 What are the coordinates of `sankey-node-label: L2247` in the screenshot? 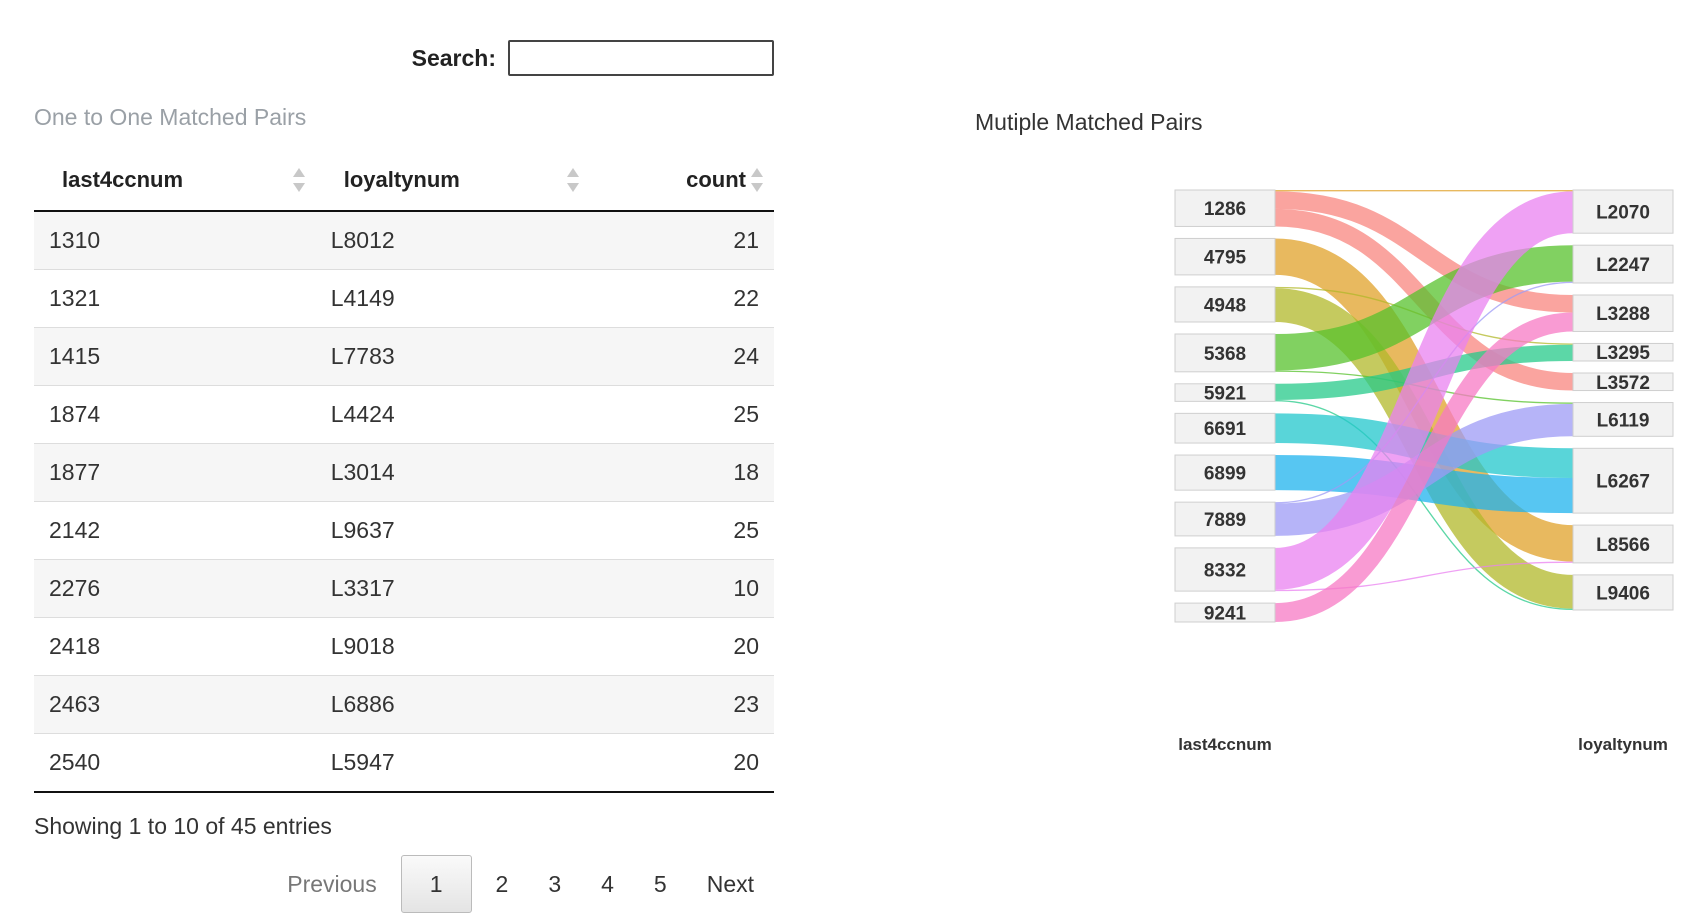 It's located at (1623, 265).